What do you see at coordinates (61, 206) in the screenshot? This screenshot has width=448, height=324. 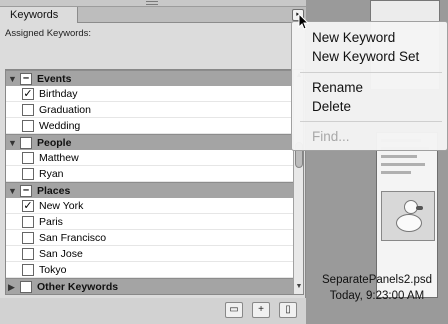 I see `keyword-label: New York` at bounding box center [61, 206].